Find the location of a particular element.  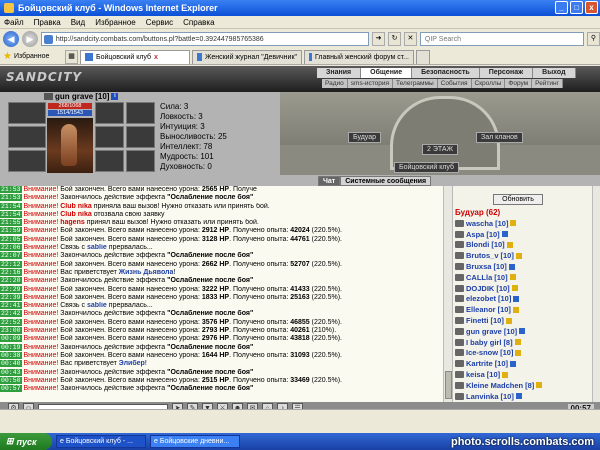

user-name: Elleanor is located at coordinates (481, 309).